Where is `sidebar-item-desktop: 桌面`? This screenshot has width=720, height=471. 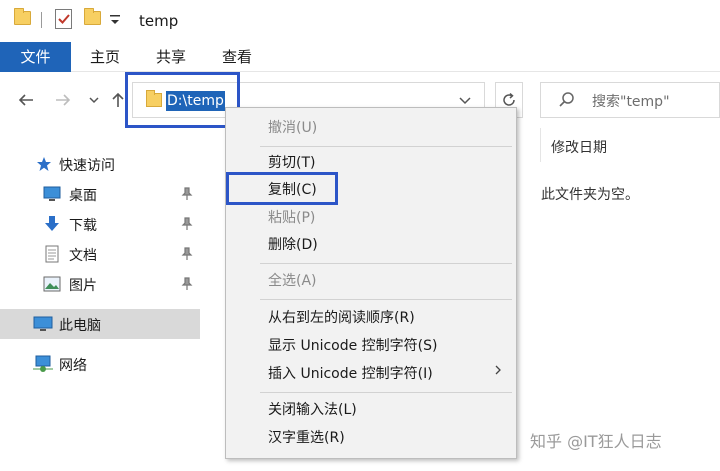
sidebar-item-desktop: 桌面 is located at coordinates (100, 194).